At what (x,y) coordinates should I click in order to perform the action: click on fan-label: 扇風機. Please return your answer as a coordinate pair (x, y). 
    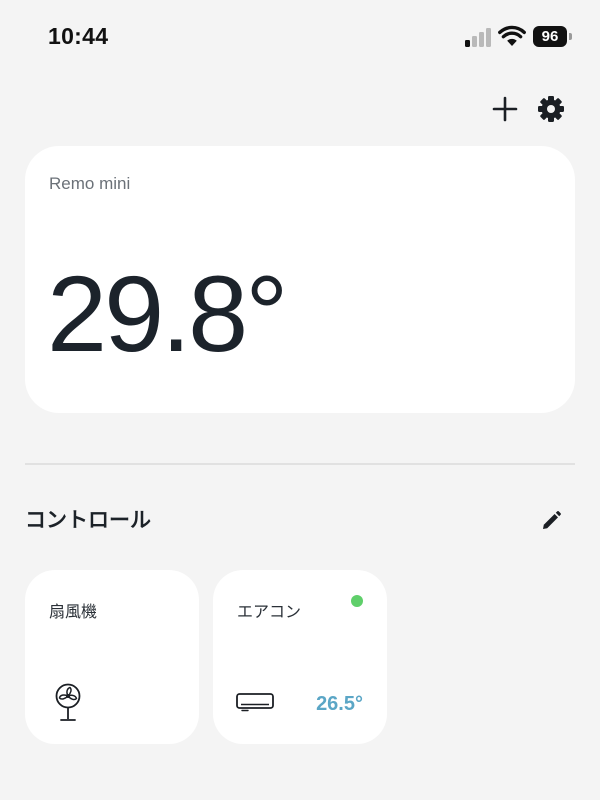
    Looking at the image, I should click on (73, 611).